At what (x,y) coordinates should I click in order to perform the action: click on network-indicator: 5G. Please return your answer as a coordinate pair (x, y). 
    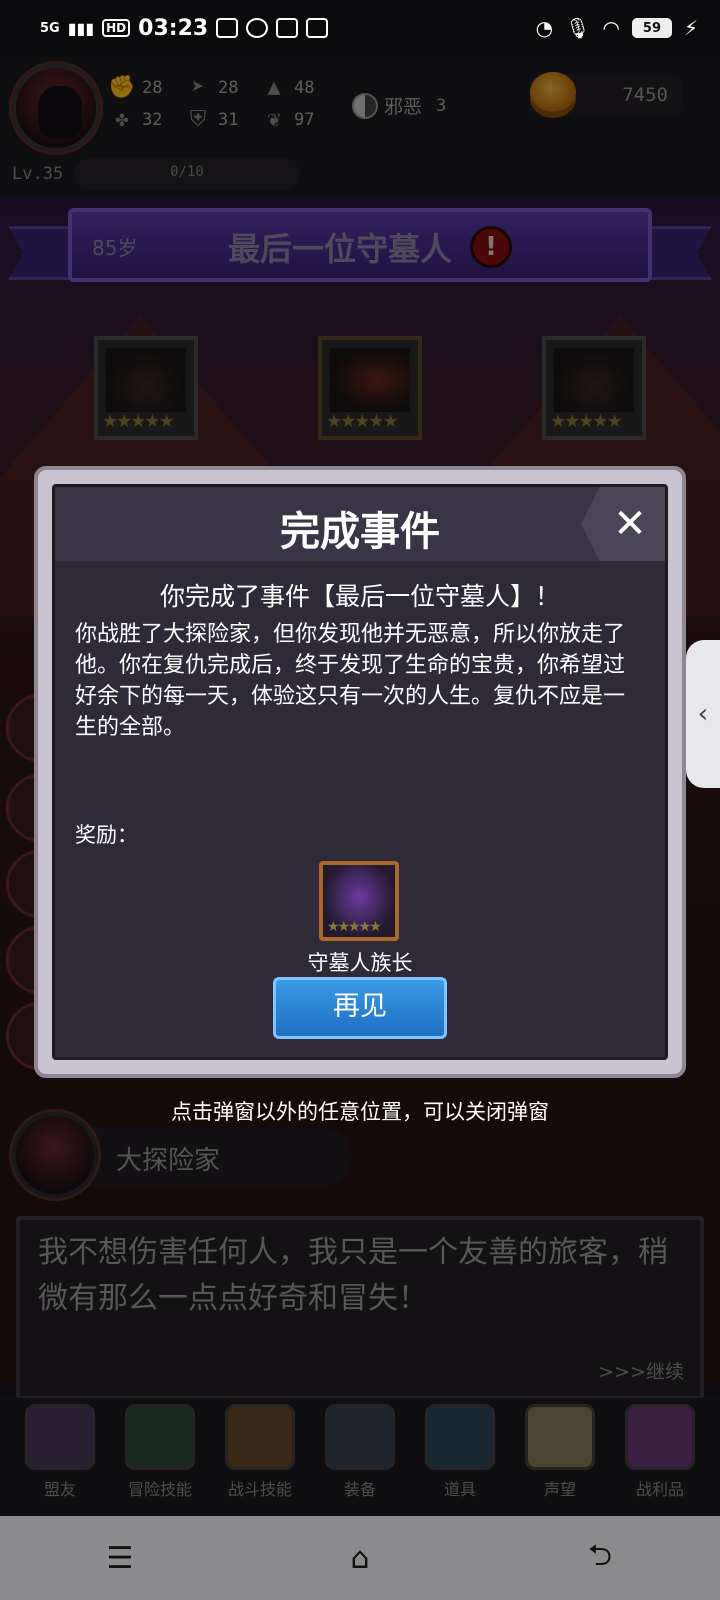
    Looking at the image, I should click on (50, 28).